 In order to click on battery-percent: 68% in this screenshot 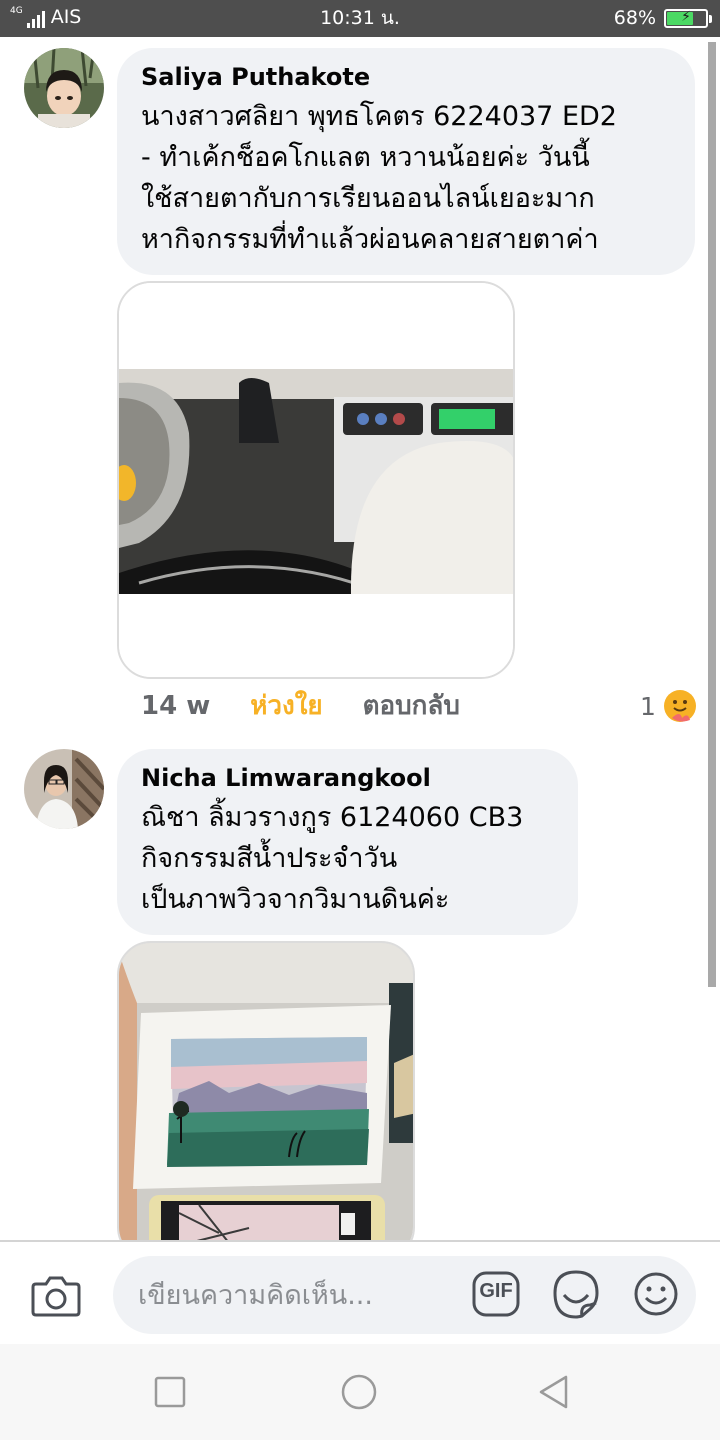, I will do `click(634, 18)`.